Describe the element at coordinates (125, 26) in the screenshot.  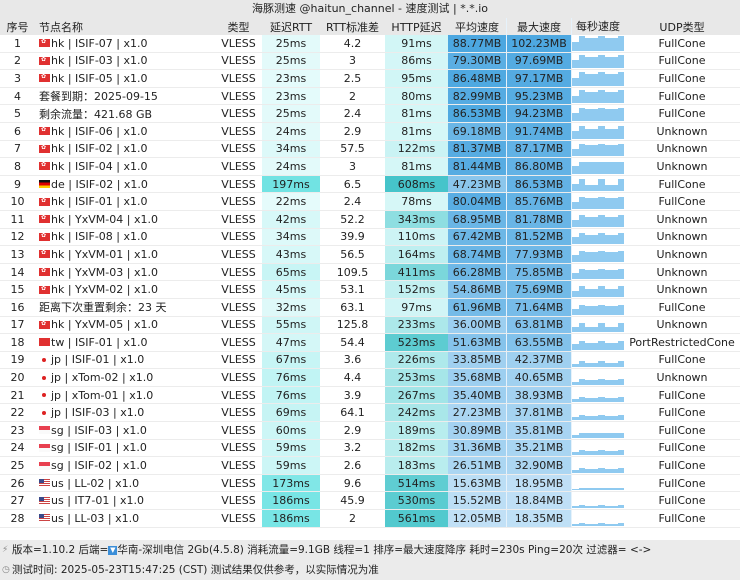
I see `header-node-name: 节点名称` at that location.